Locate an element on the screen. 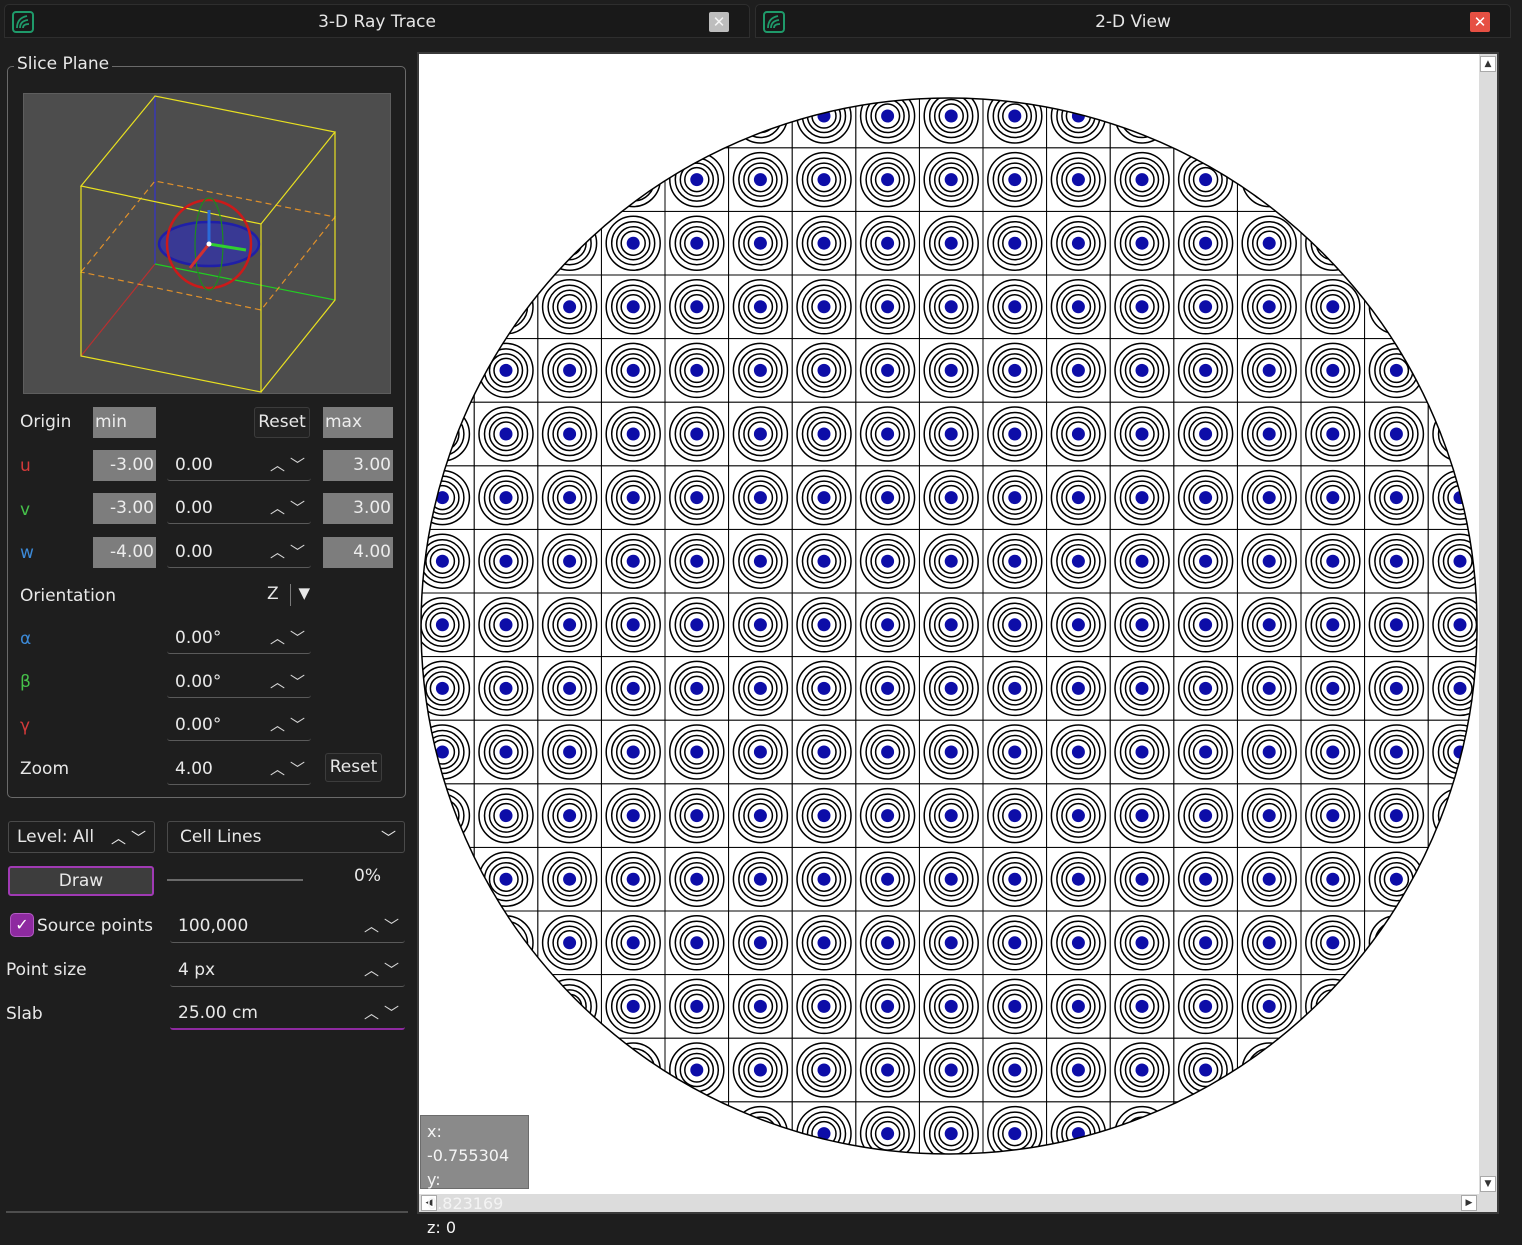  origin-reset-button: Reset is located at coordinates (282, 422).